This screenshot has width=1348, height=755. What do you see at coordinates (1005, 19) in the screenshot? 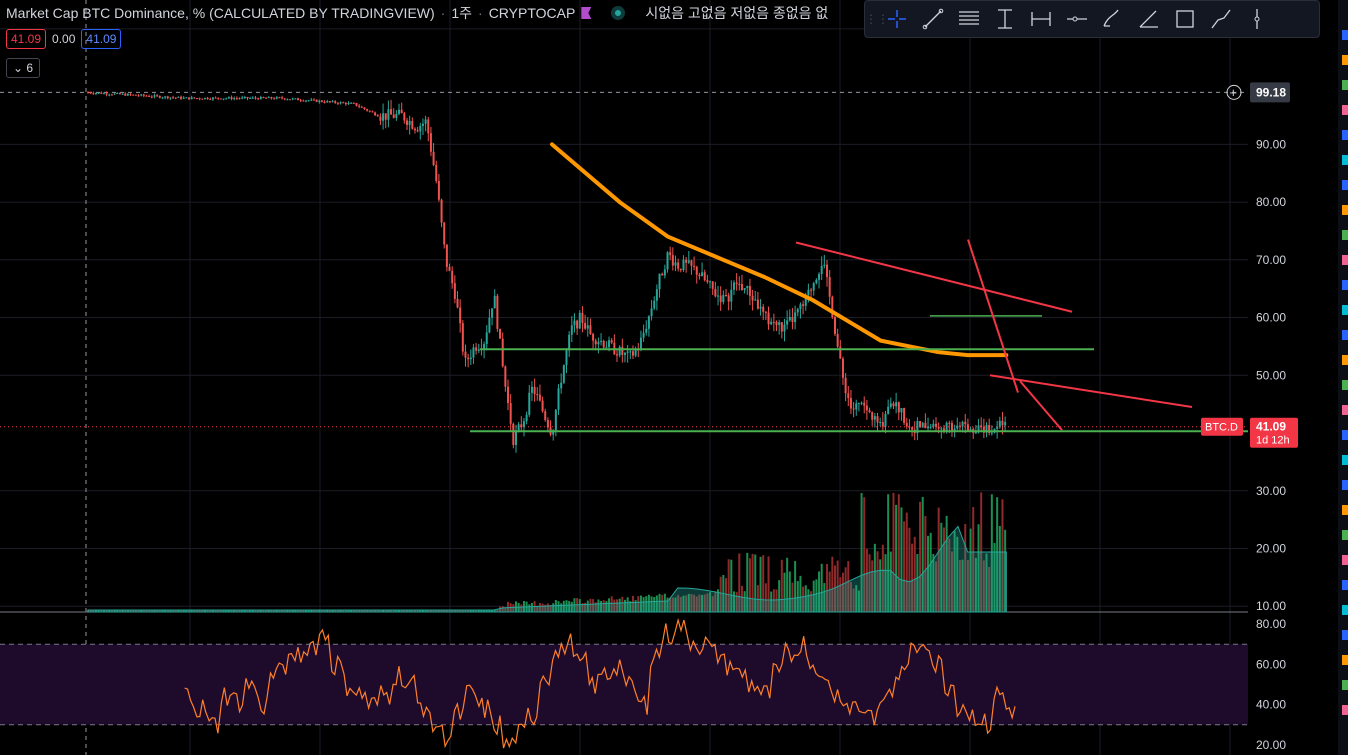
I see `price-range-tool` at bounding box center [1005, 19].